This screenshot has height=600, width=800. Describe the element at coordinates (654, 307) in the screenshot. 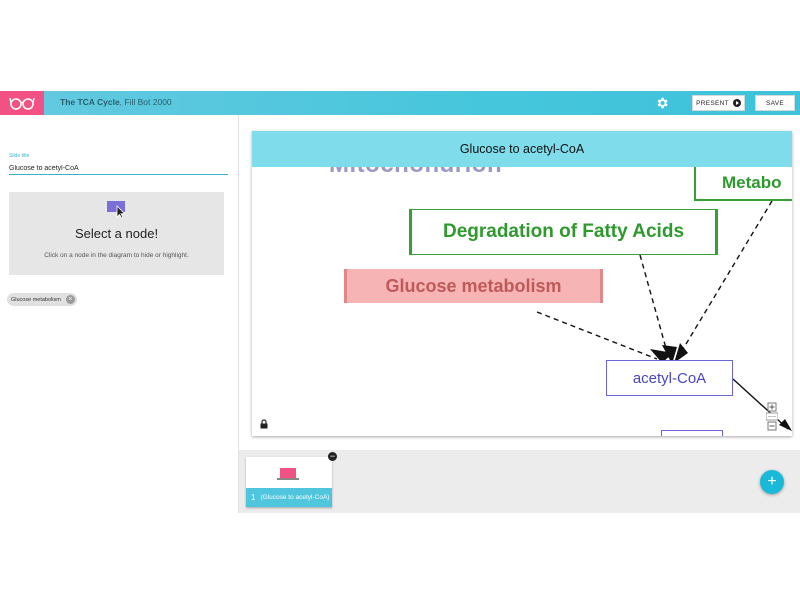

I see `edge-fatty-acetyl` at that location.